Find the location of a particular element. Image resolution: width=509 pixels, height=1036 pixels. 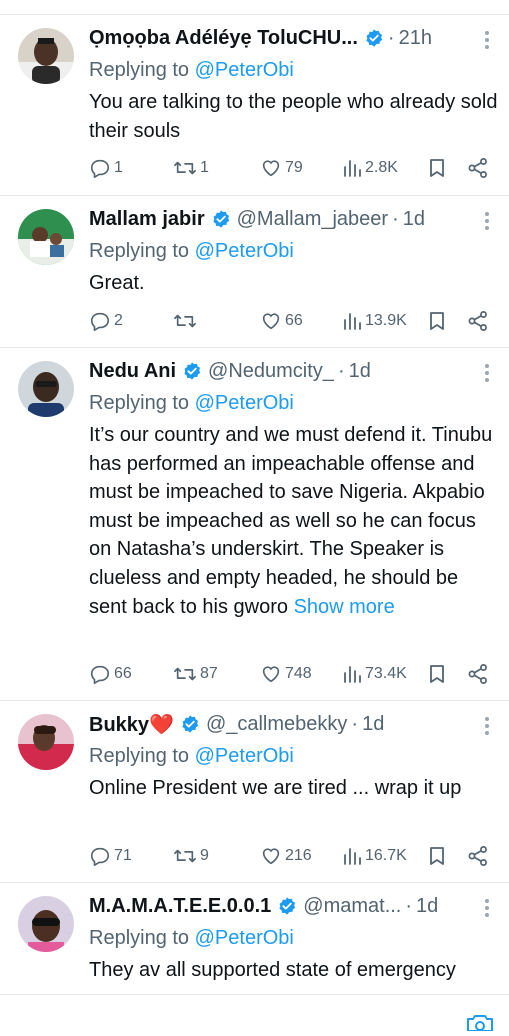

user-handle: @Nedumcity_ is located at coordinates (271, 371).